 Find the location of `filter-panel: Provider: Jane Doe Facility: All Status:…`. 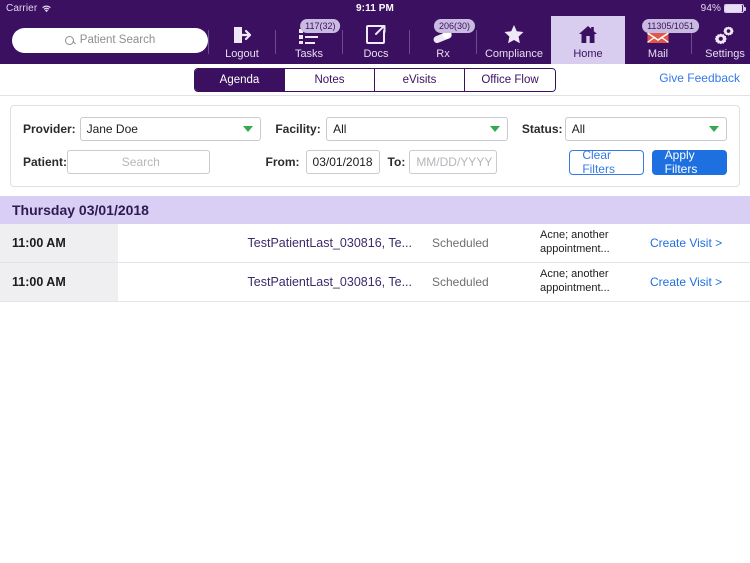

filter-panel: Provider: Jane Doe Facility: All Status:… is located at coordinates (375, 146).